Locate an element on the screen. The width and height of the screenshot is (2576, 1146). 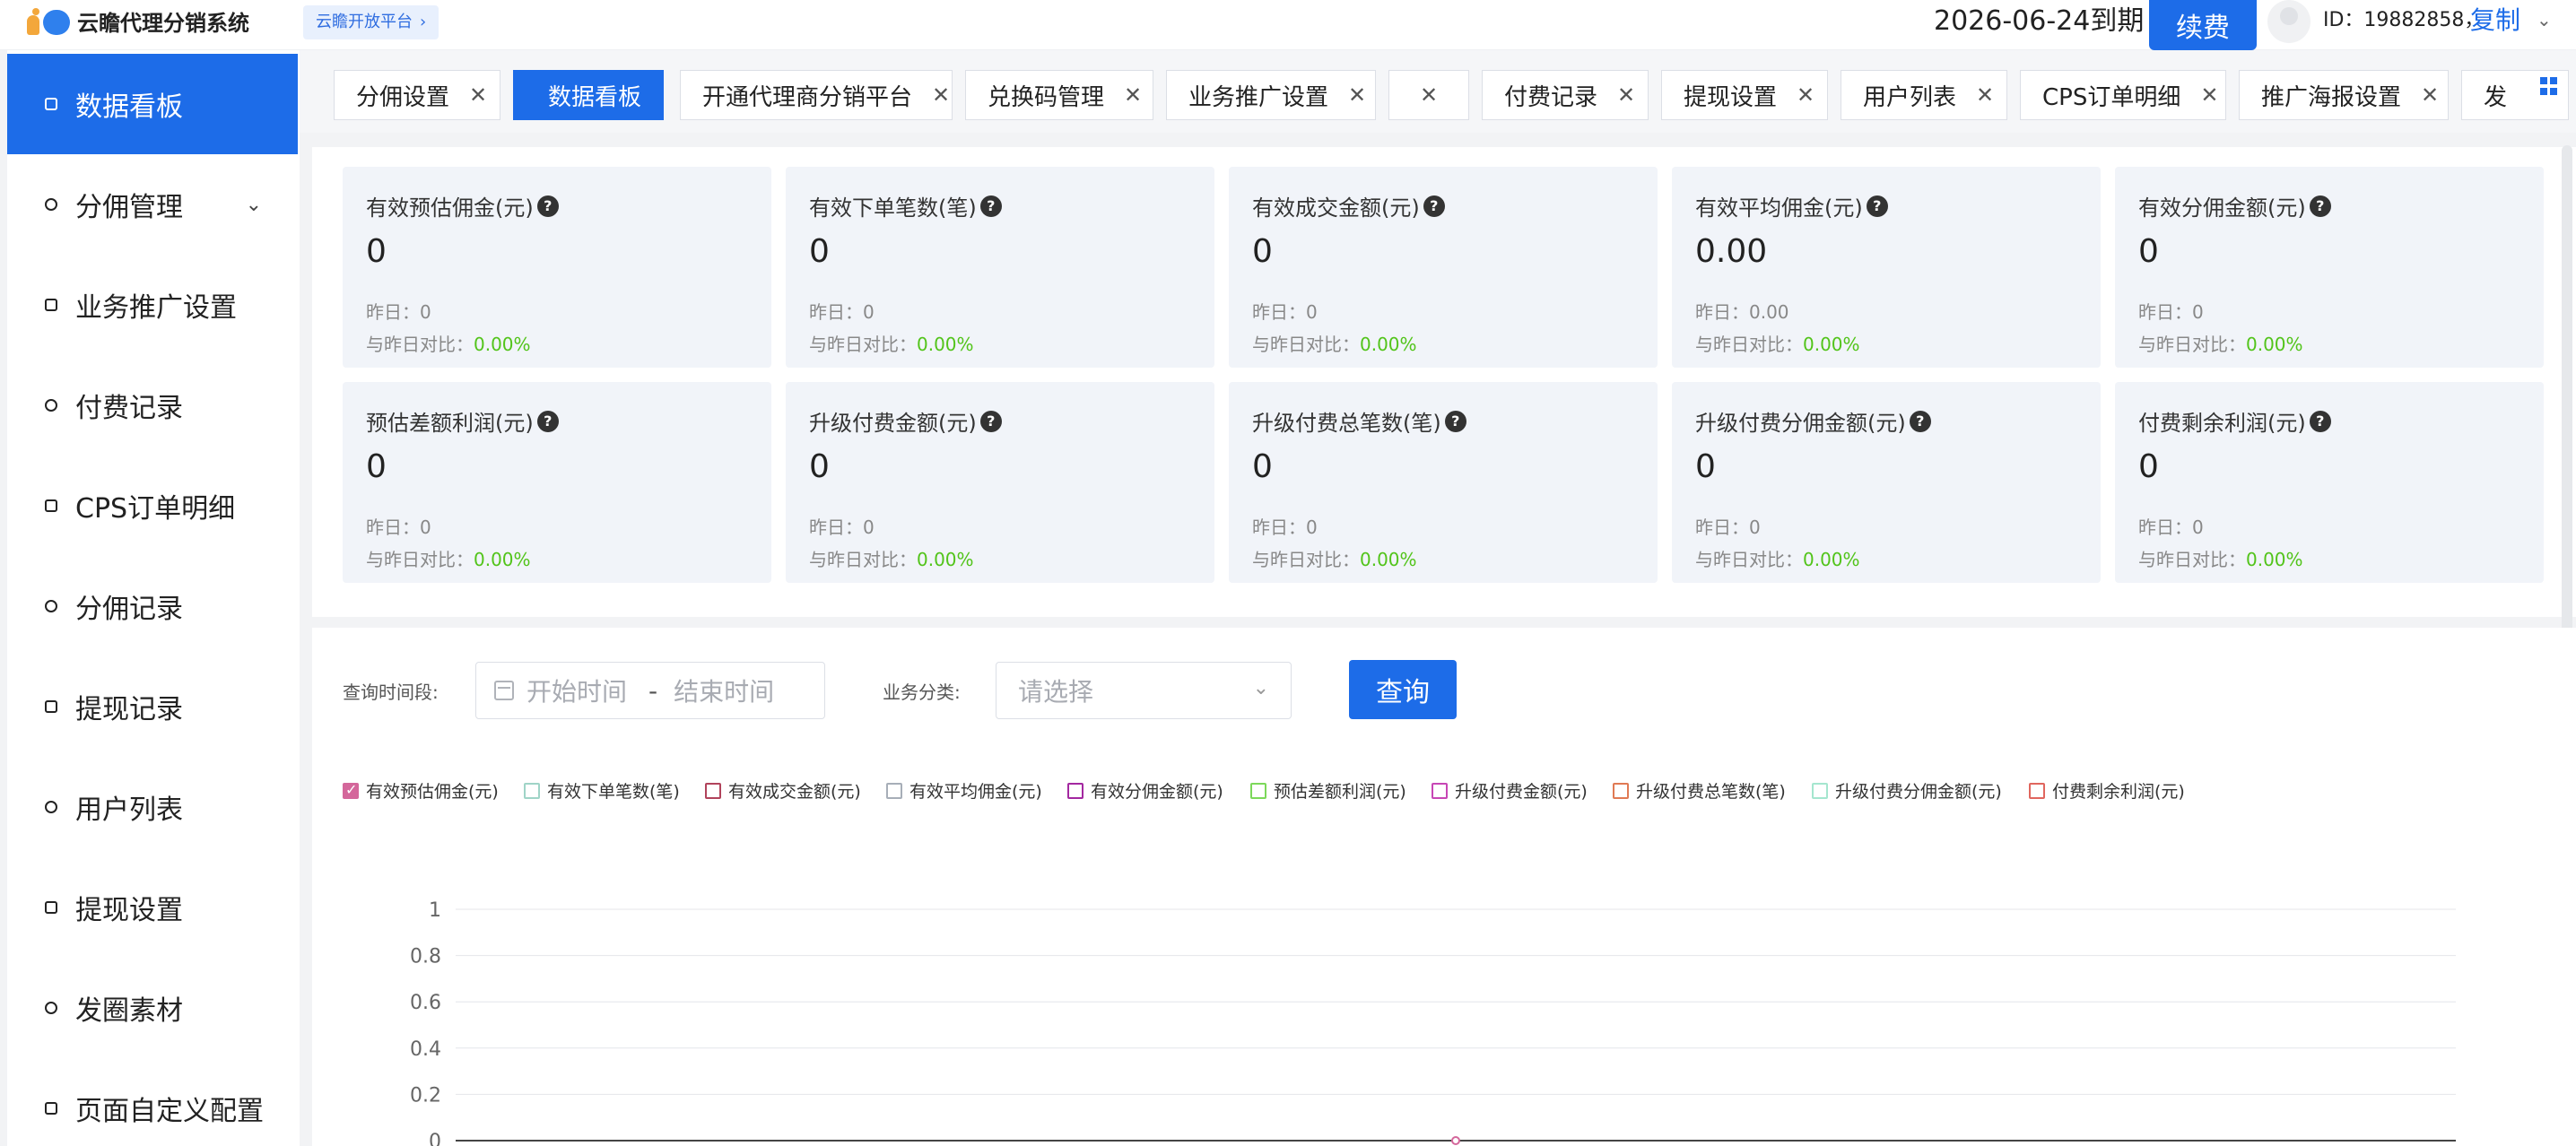
sidebar-item-7: 用户列表 is located at coordinates (152, 807).